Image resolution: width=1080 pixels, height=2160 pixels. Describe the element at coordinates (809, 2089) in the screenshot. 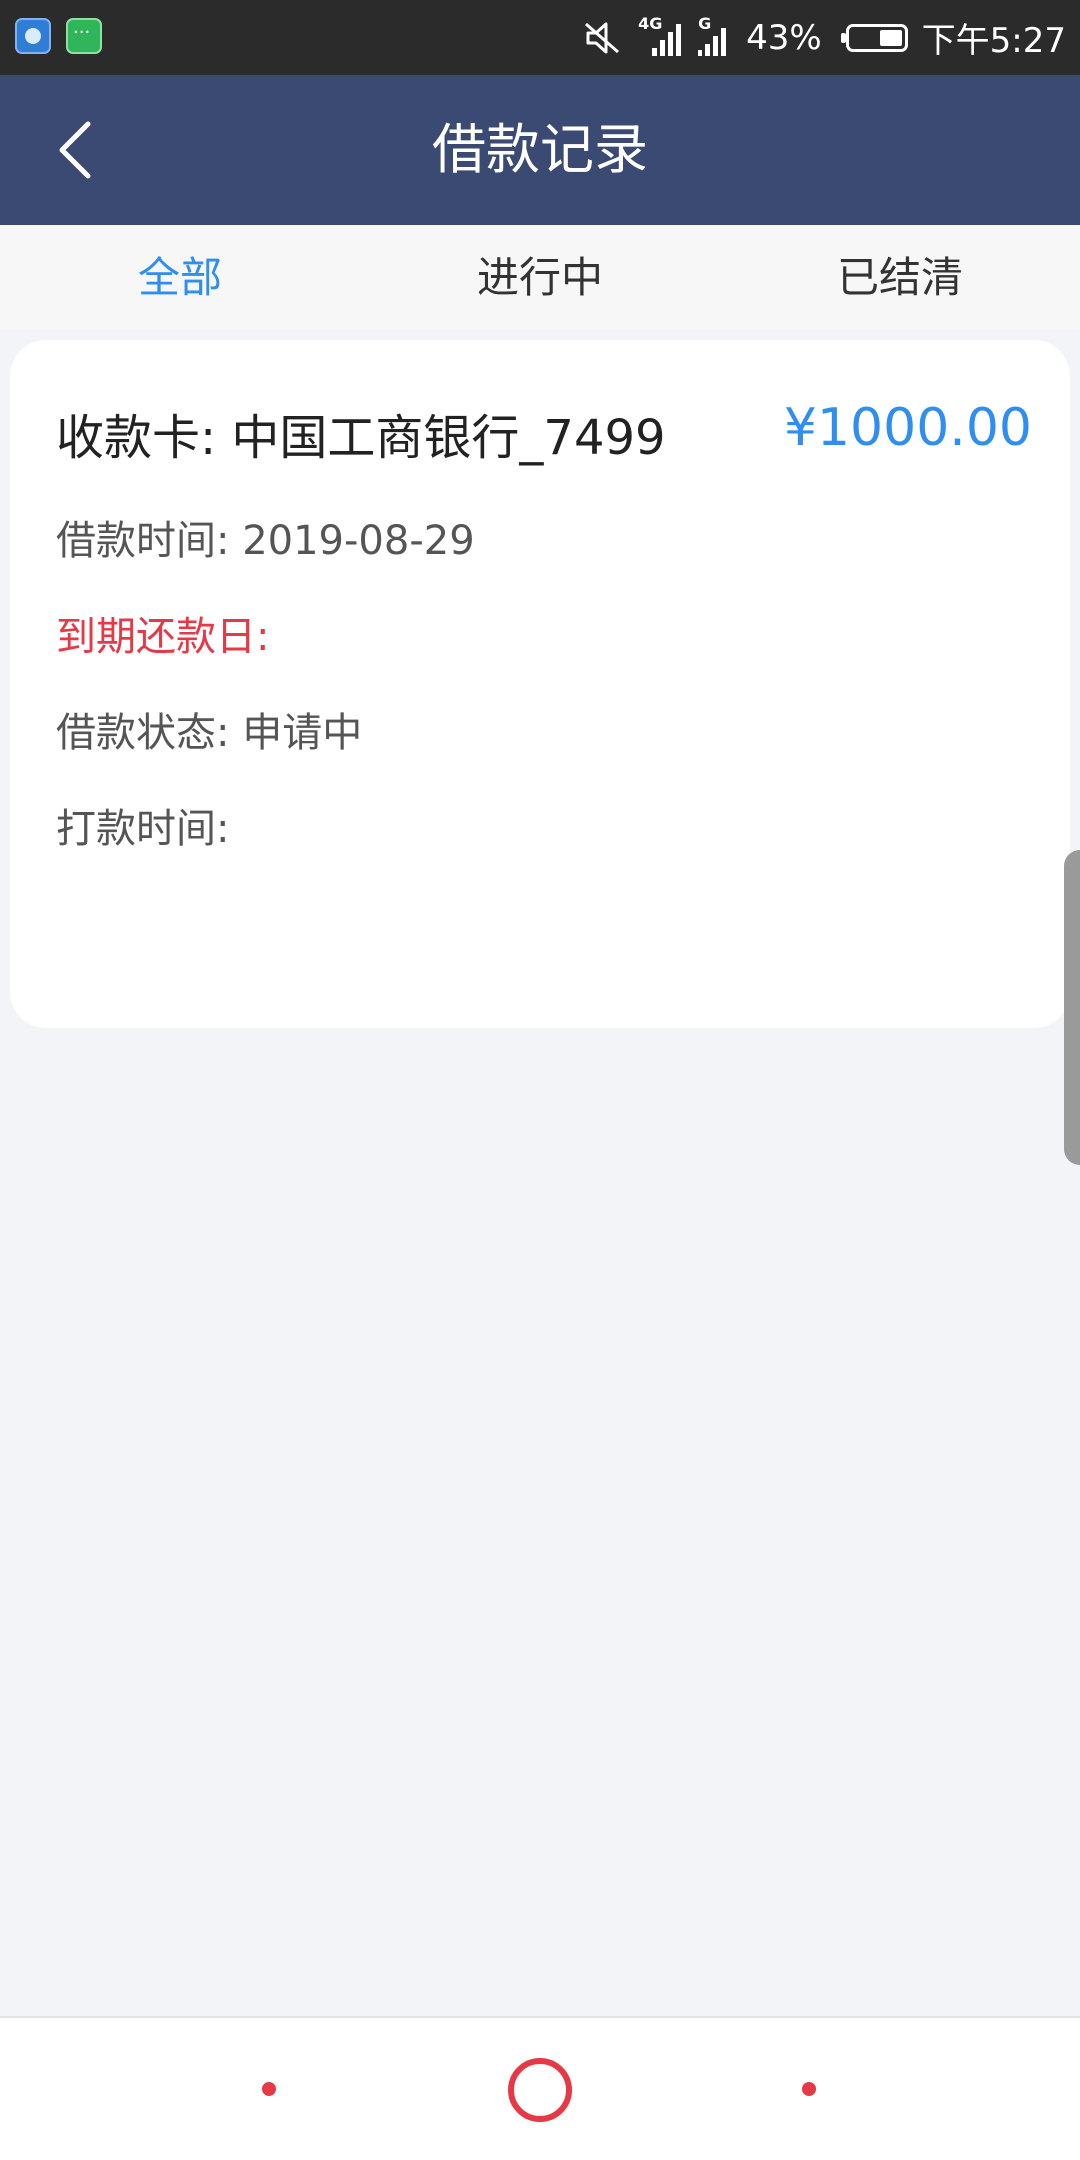

I see `nav-dot-right` at that location.